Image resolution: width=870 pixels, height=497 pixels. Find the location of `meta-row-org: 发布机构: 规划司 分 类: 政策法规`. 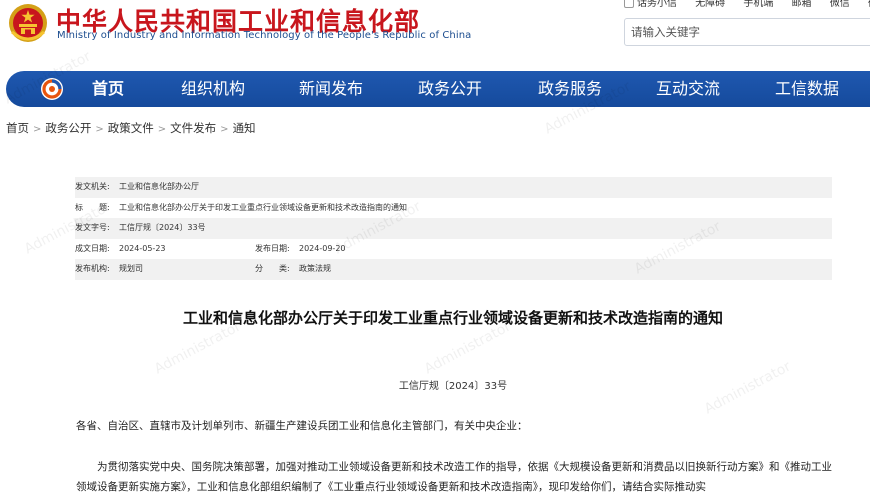

meta-row-org: 发布机构: 规划司 分 类: 政策法规 is located at coordinates (453, 269).